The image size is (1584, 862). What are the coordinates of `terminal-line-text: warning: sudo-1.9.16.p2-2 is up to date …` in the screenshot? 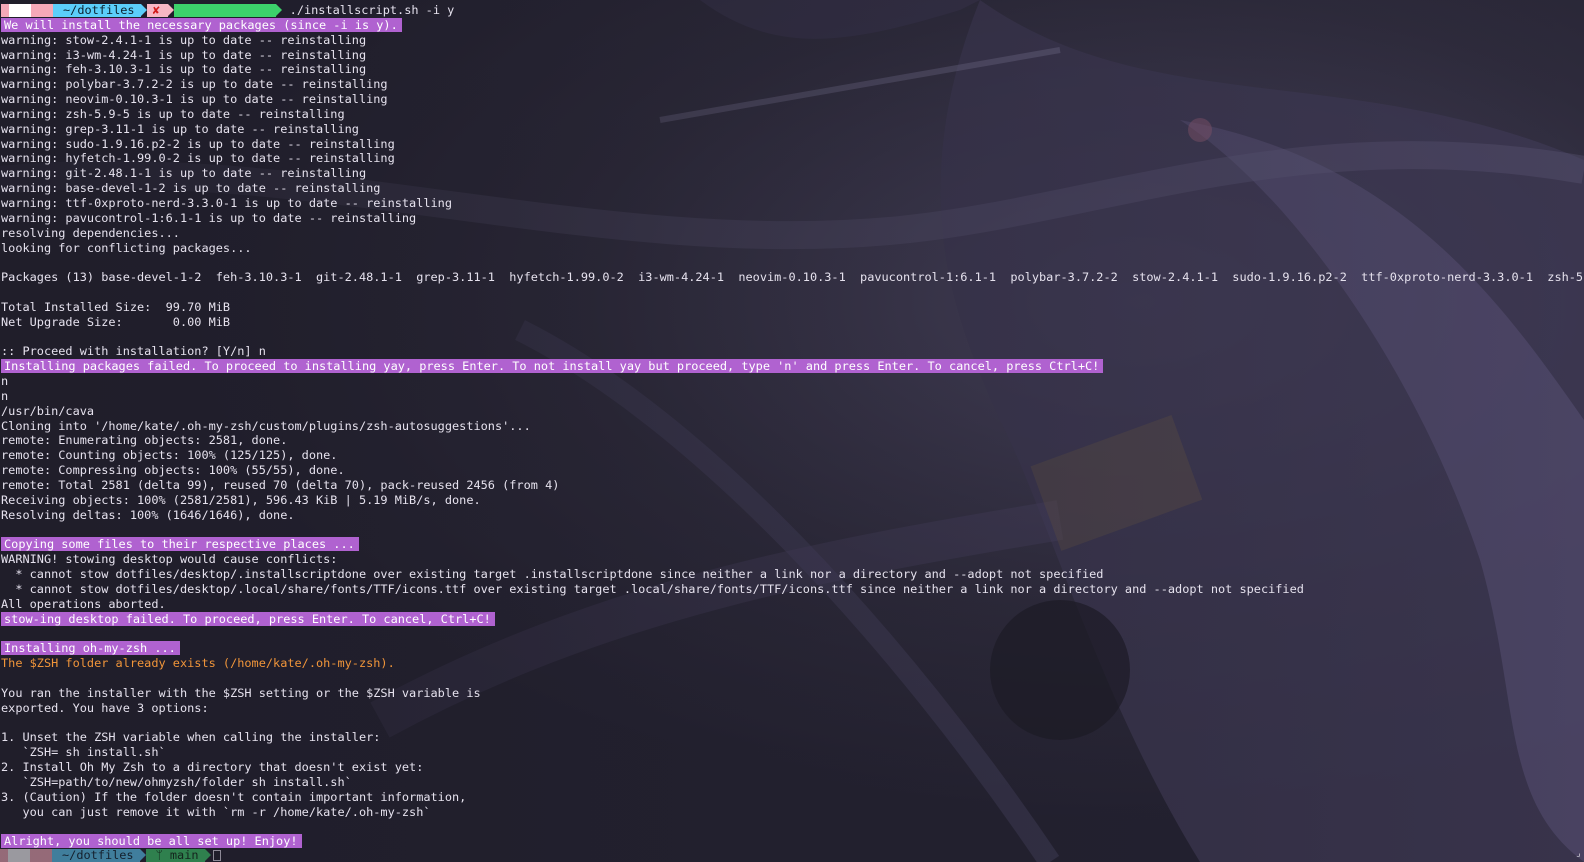 It's located at (198, 143).